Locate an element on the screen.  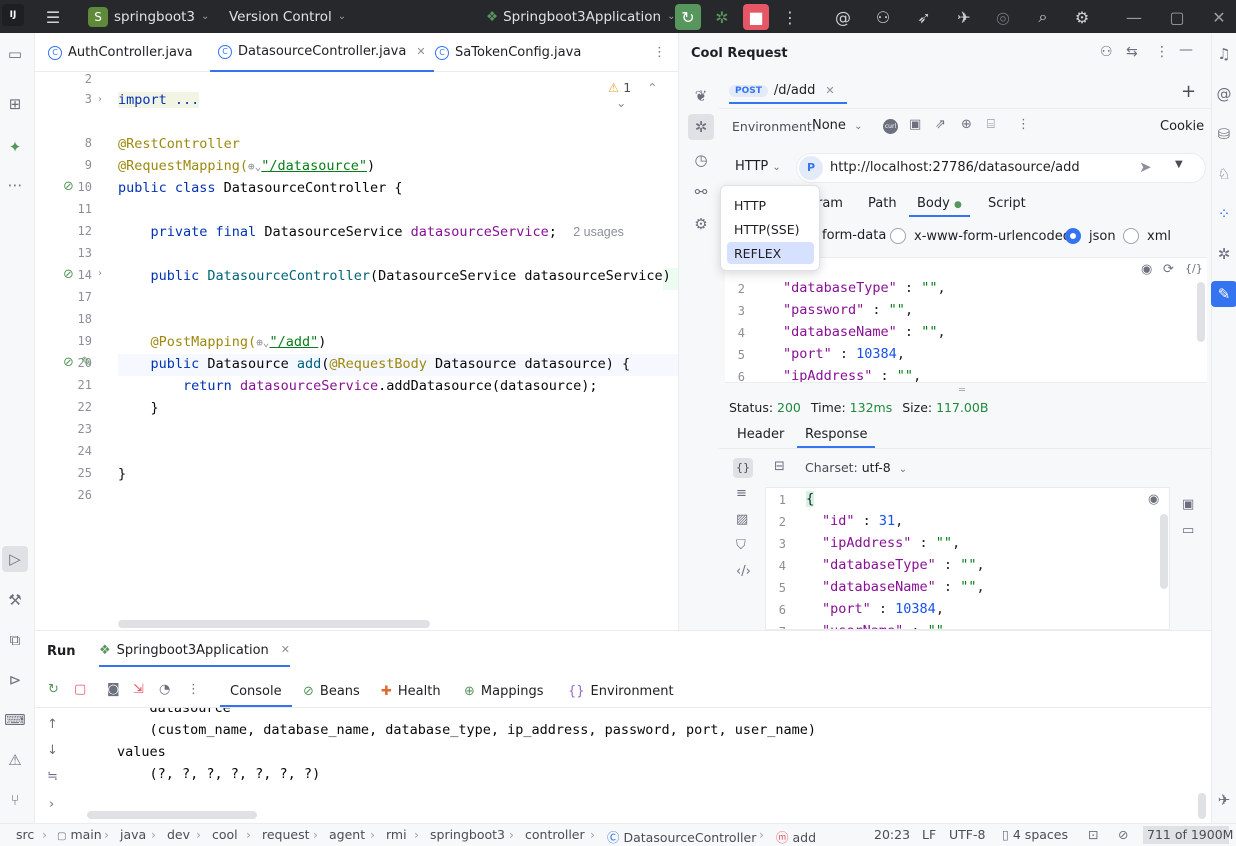
deploy-icon: ➶ is located at coordinates (924, 17).